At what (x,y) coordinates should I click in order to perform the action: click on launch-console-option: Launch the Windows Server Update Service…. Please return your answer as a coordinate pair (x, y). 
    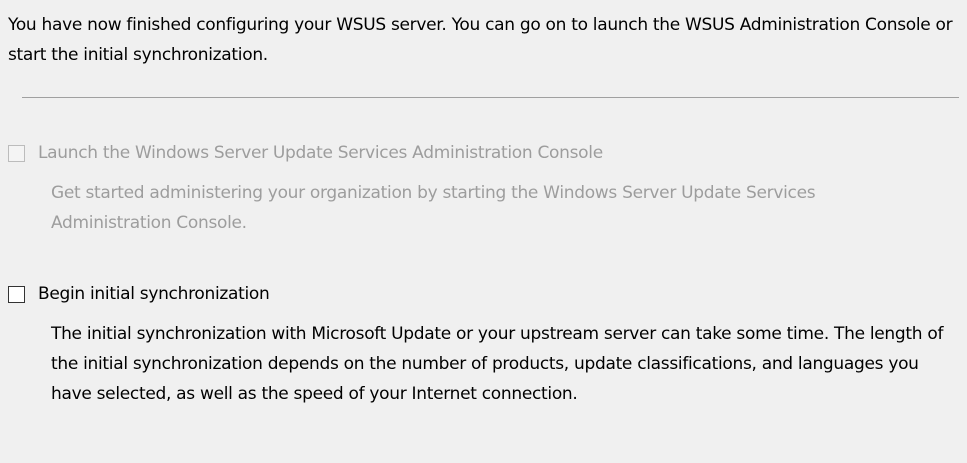
    Looking at the image, I should click on (305, 153).